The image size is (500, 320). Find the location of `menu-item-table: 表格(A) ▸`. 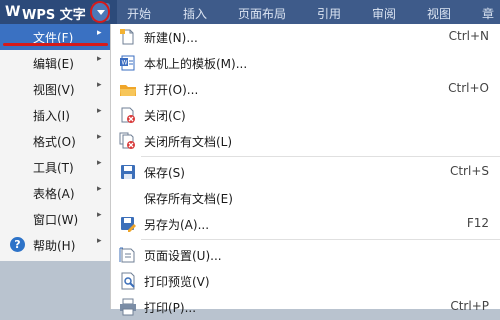

menu-item-table: 表格(A) ▸ is located at coordinates (55, 193).